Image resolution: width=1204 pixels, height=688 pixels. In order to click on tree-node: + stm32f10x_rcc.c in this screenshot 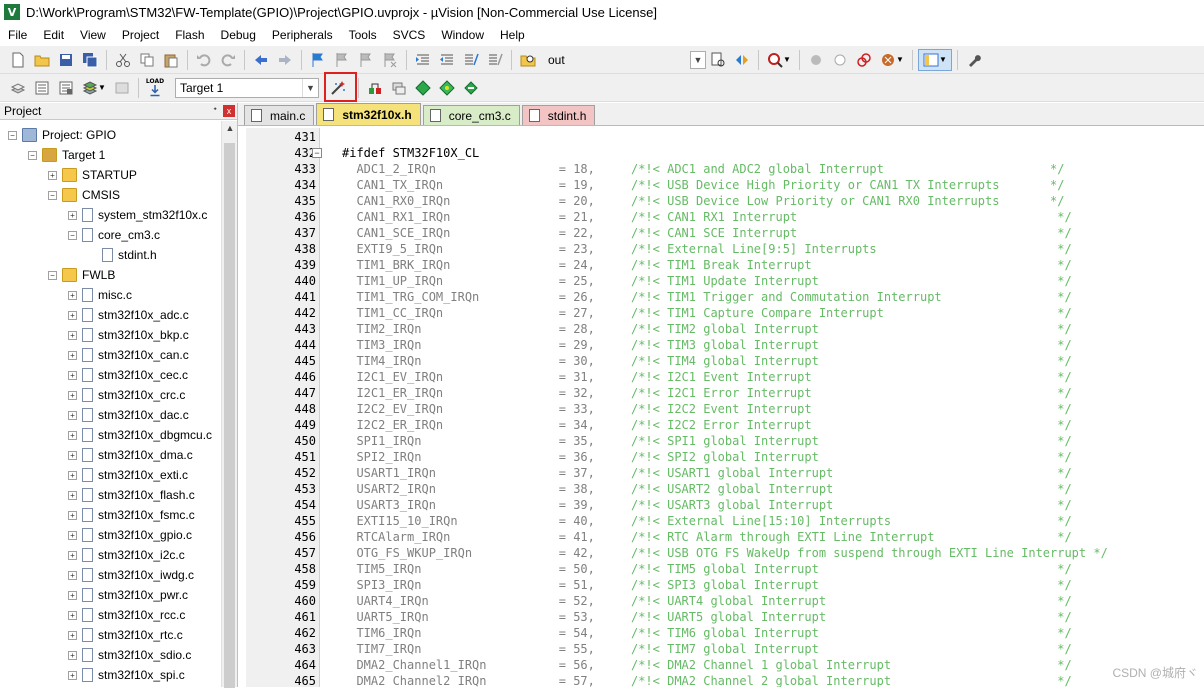, I will do `click(126, 615)`.